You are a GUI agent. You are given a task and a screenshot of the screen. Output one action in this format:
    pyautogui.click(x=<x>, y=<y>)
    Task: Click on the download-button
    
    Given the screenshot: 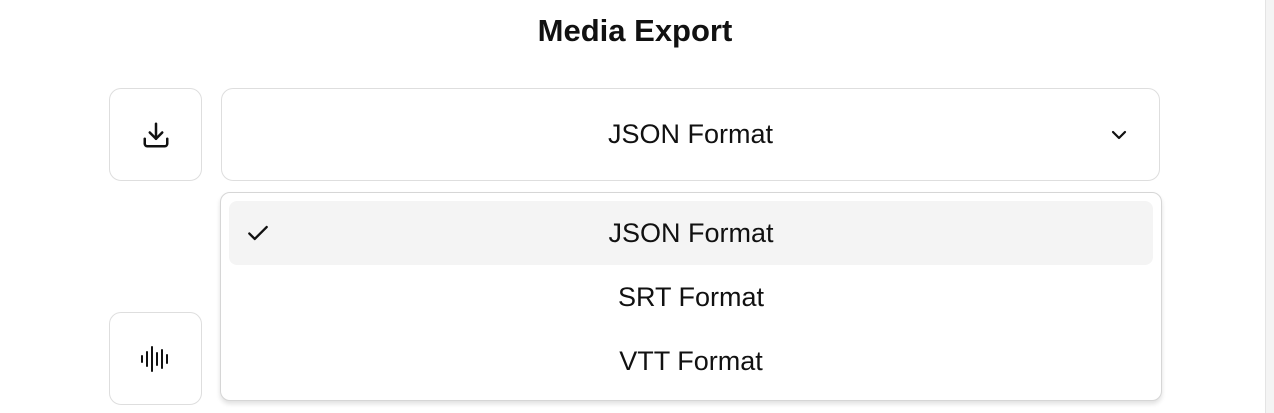 What is the action you would take?
    pyautogui.click(x=155, y=134)
    